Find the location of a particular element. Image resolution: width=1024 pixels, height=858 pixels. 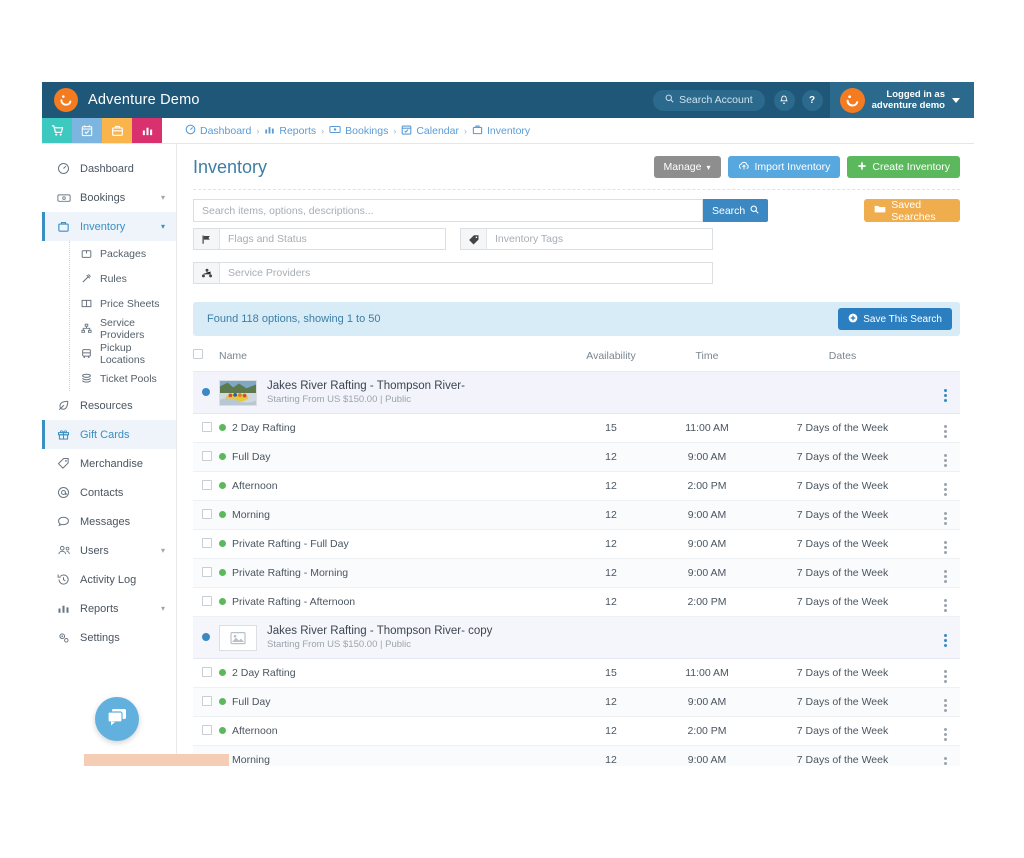

quick-calendar-check-icon is located at coordinates (87, 130).